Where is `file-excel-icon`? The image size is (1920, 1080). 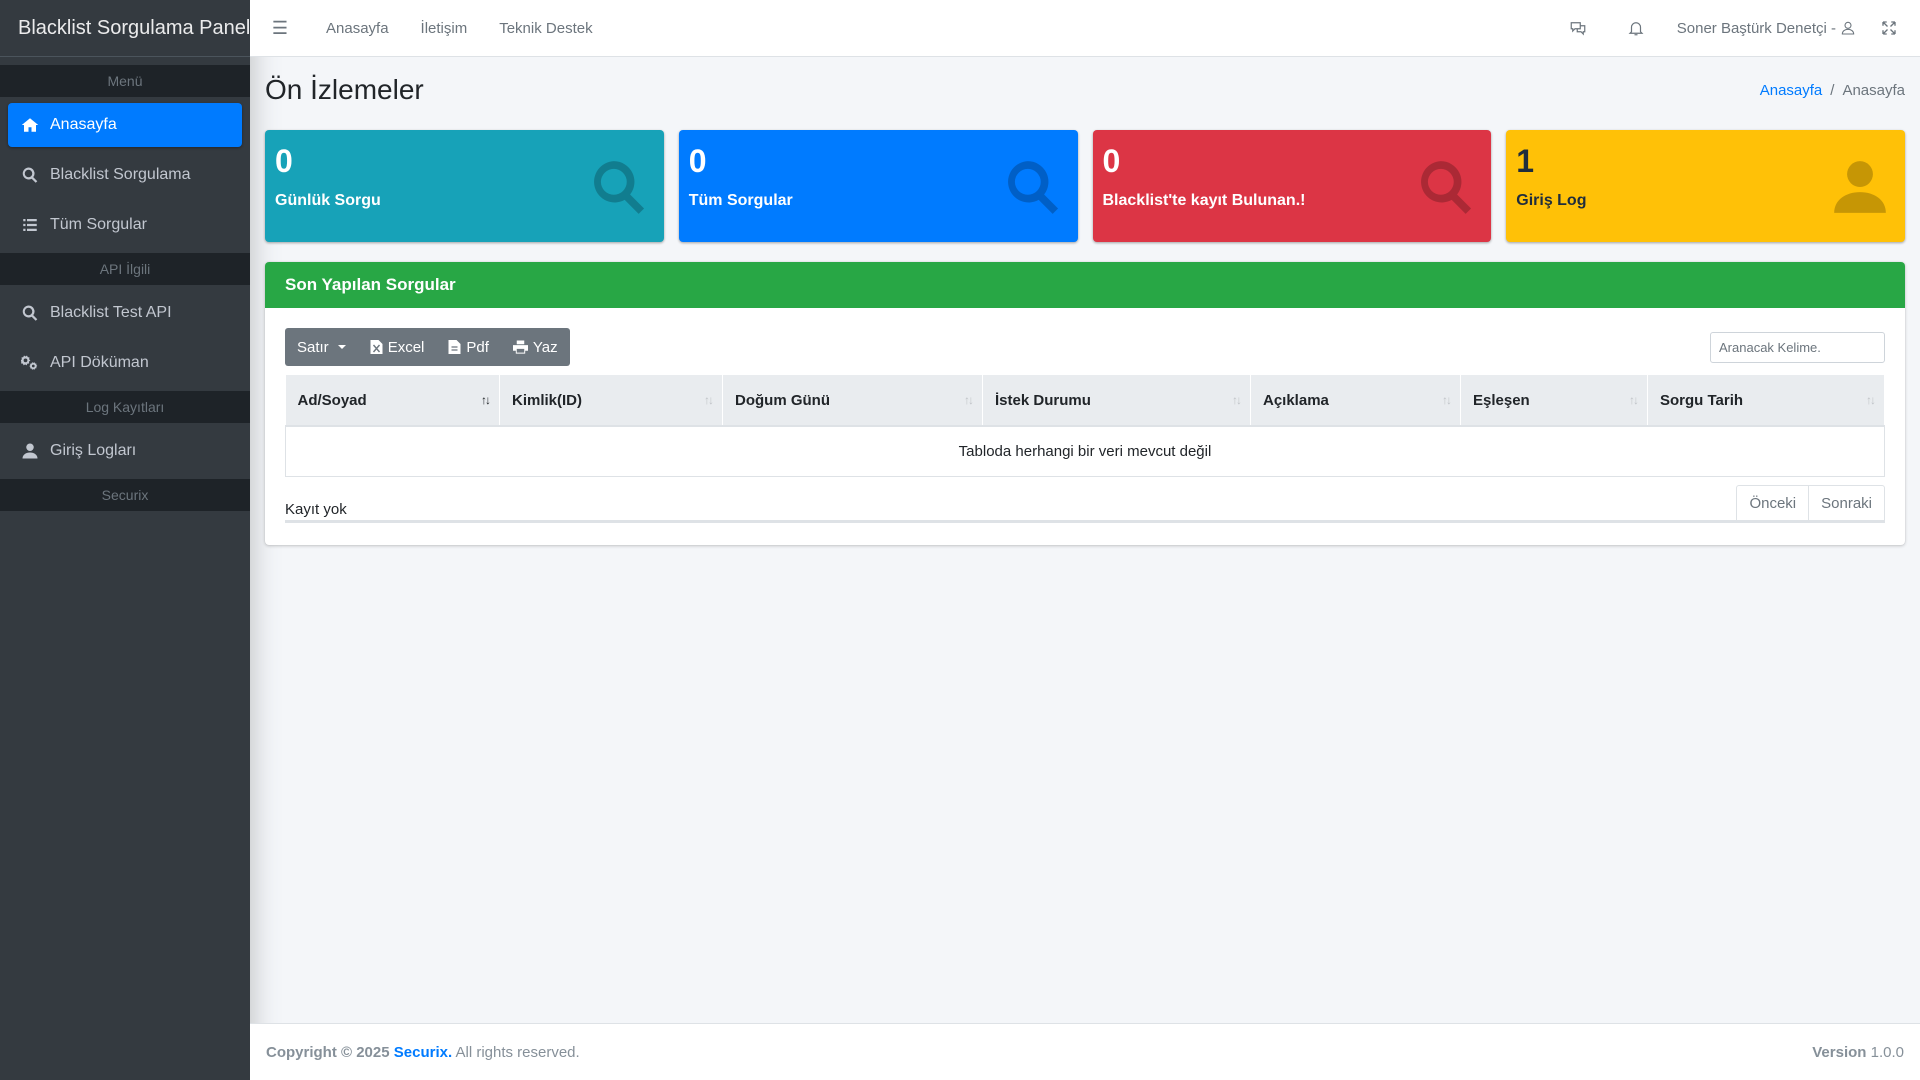 file-excel-icon is located at coordinates (376, 347).